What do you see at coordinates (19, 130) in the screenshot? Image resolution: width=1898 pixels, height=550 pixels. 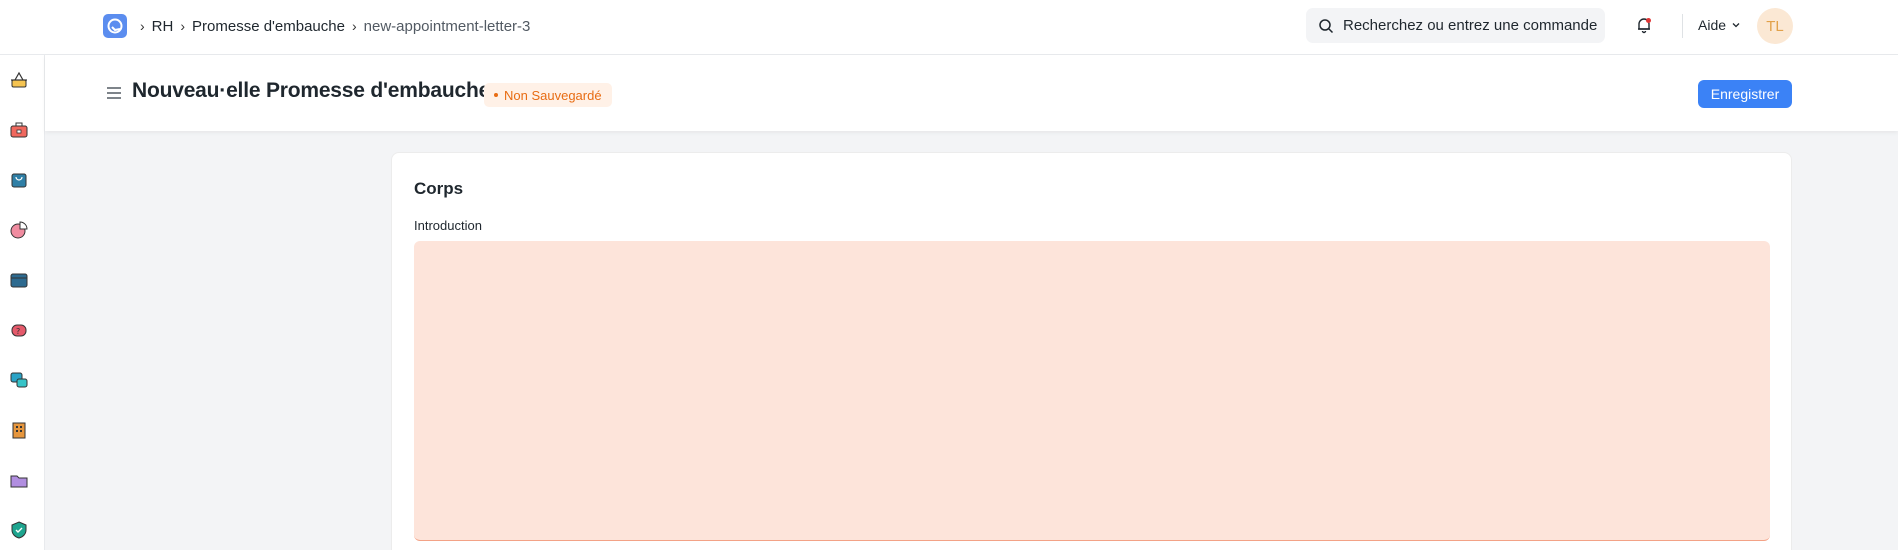 I see `toolbox-icon` at bounding box center [19, 130].